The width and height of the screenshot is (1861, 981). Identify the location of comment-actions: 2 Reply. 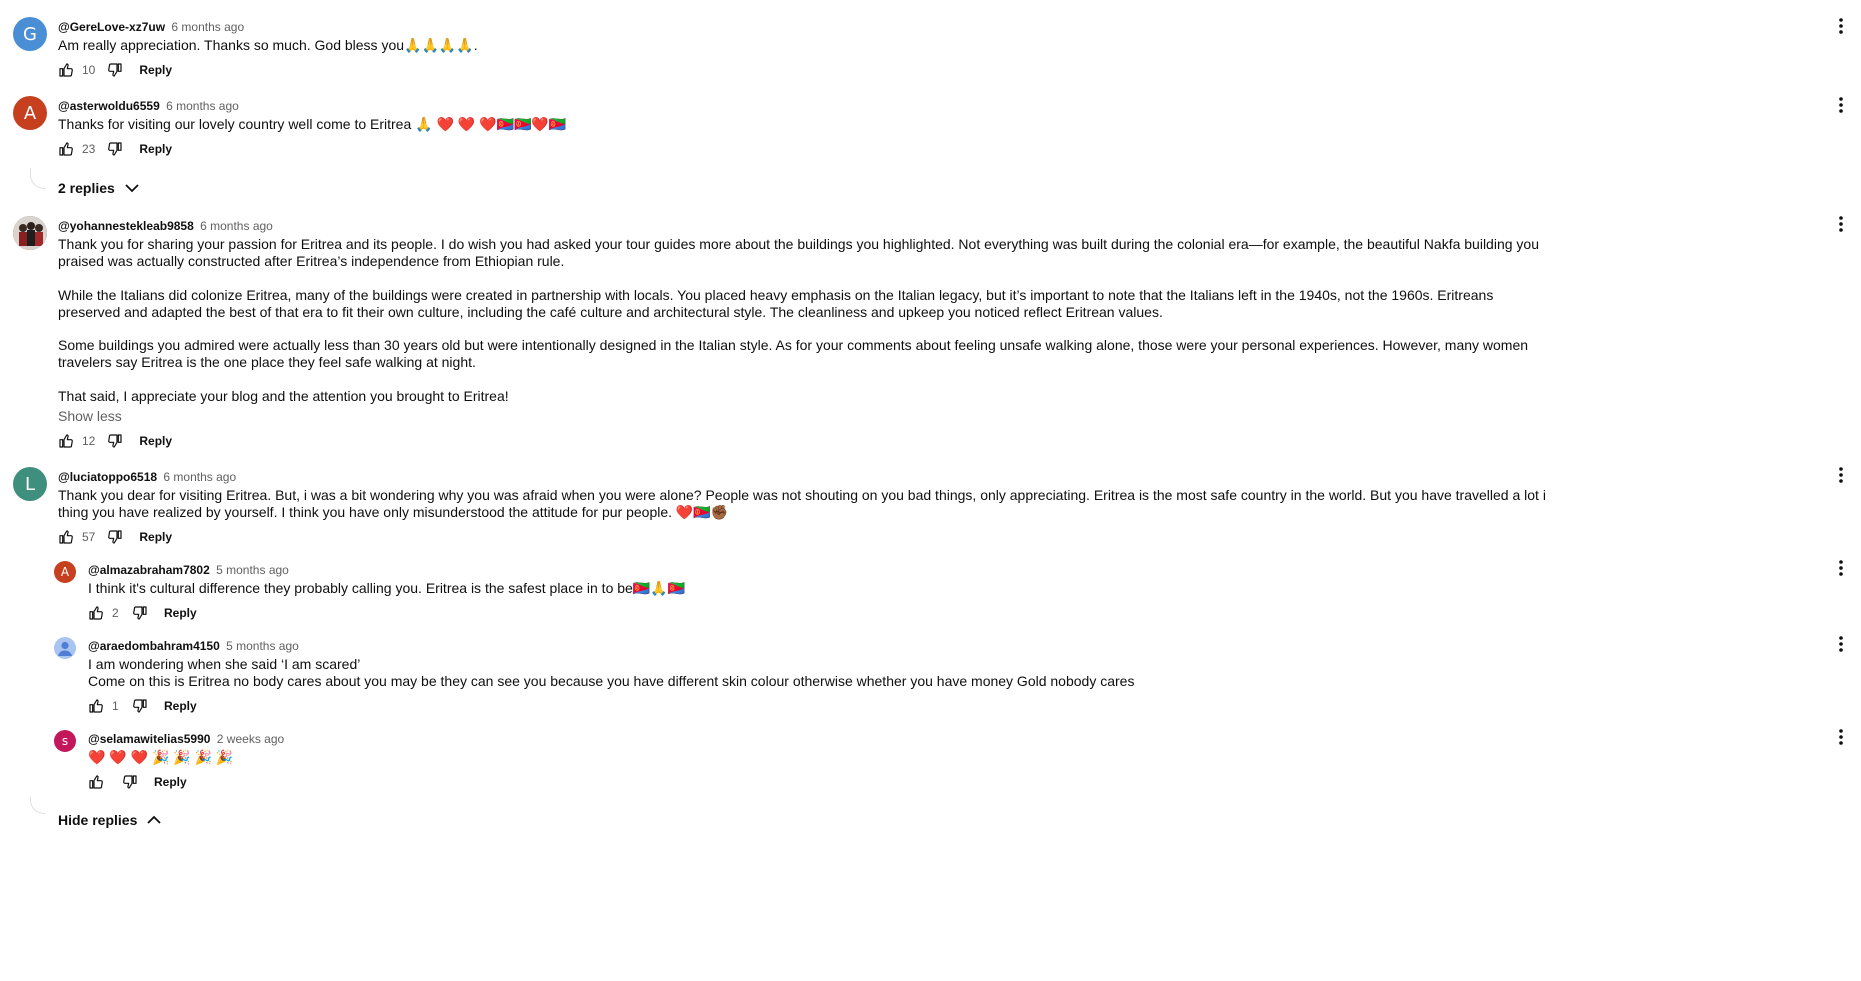
(141, 613).